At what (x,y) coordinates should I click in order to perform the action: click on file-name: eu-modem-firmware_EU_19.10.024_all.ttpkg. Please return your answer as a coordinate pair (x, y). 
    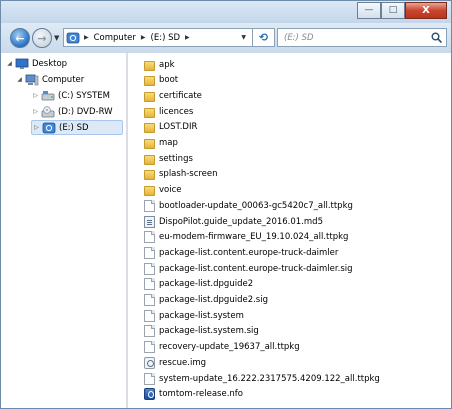
    Looking at the image, I should click on (254, 237).